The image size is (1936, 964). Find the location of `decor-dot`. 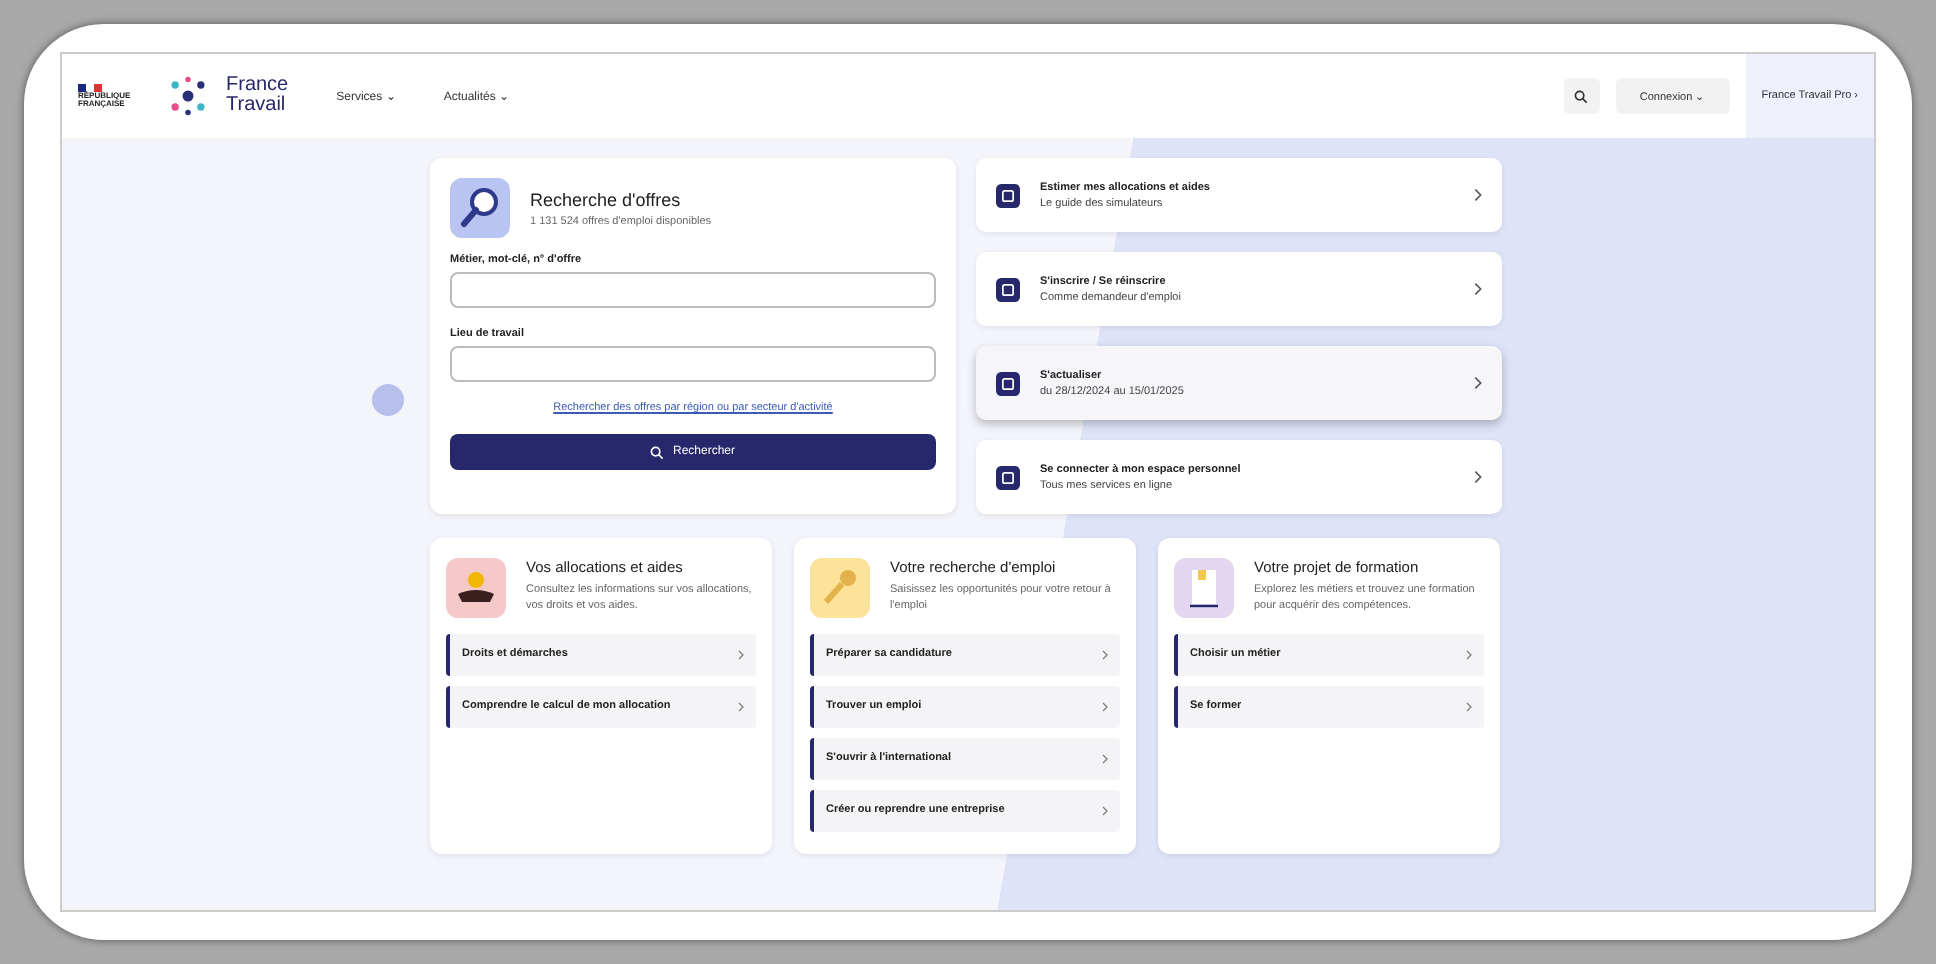

decor-dot is located at coordinates (388, 400).